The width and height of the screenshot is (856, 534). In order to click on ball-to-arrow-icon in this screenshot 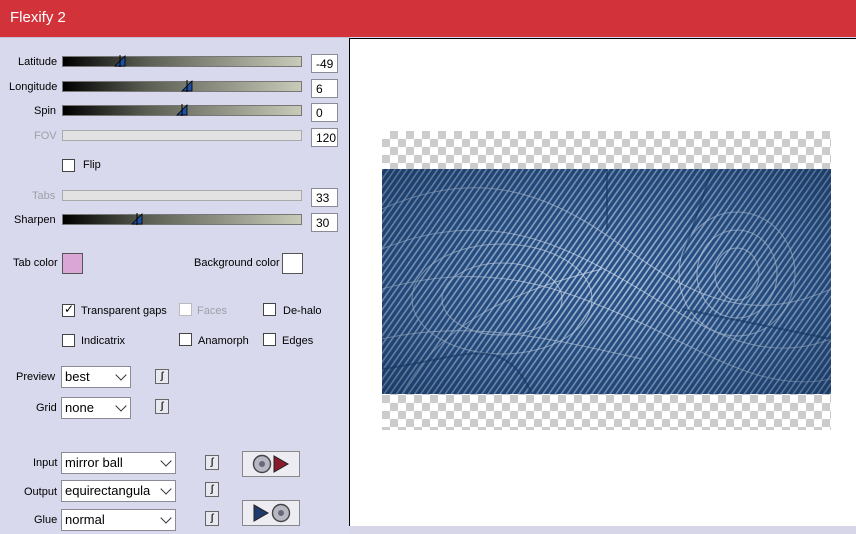, I will do `click(271, 464)`.